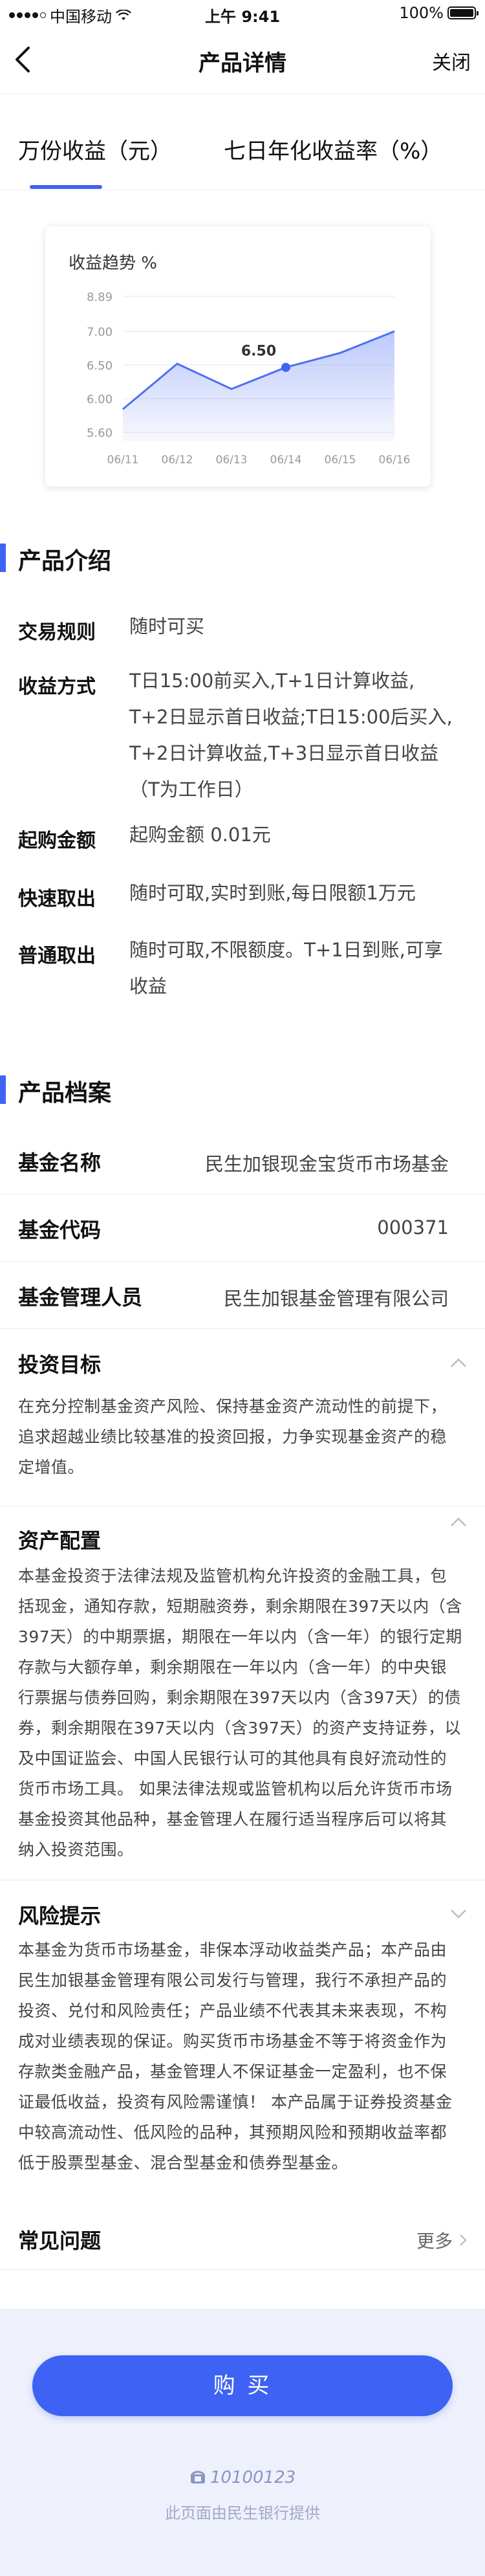  Describe the element at coordinates (235, 1789) in the screenshot. I see `body-line: 货币市场工具。 如果法律法规或监管机构以后允许货币市场` at that location.